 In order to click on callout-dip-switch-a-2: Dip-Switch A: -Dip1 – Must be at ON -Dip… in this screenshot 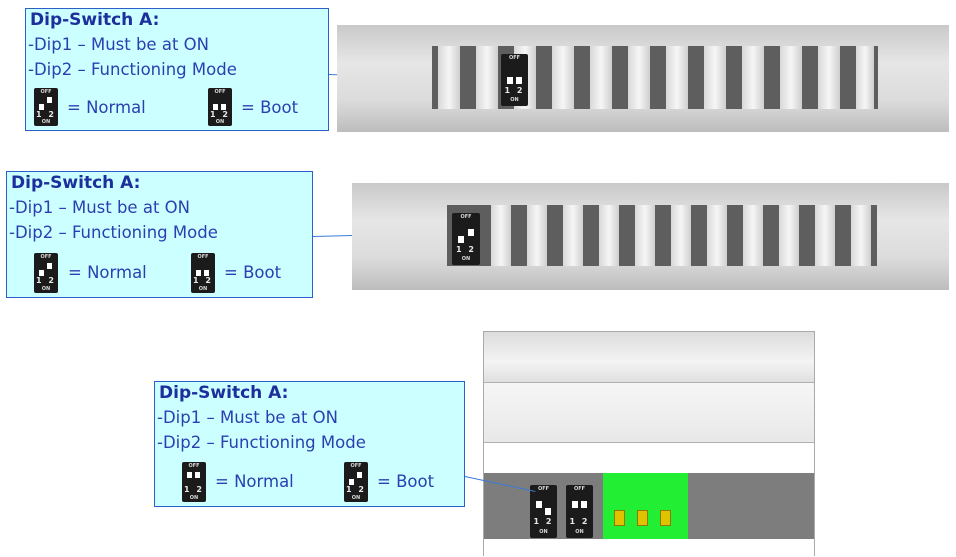, I will do `click(159, 234)`.